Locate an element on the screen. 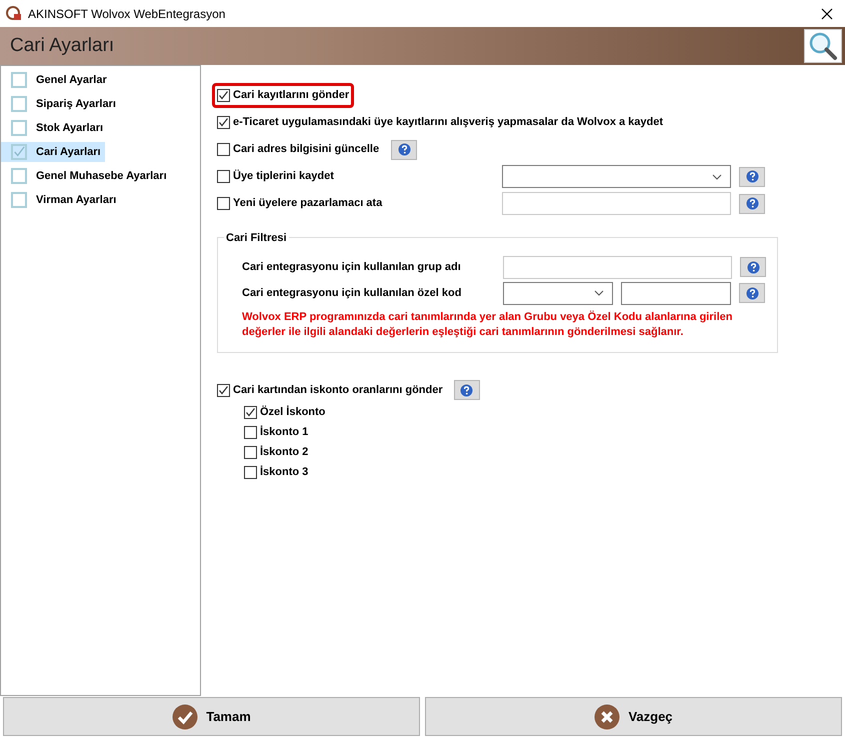 The width and height of the screenshot is (845, 738). option-label: Yeni üyelere pazarlamacı ata is located at coordinates (307, 204).